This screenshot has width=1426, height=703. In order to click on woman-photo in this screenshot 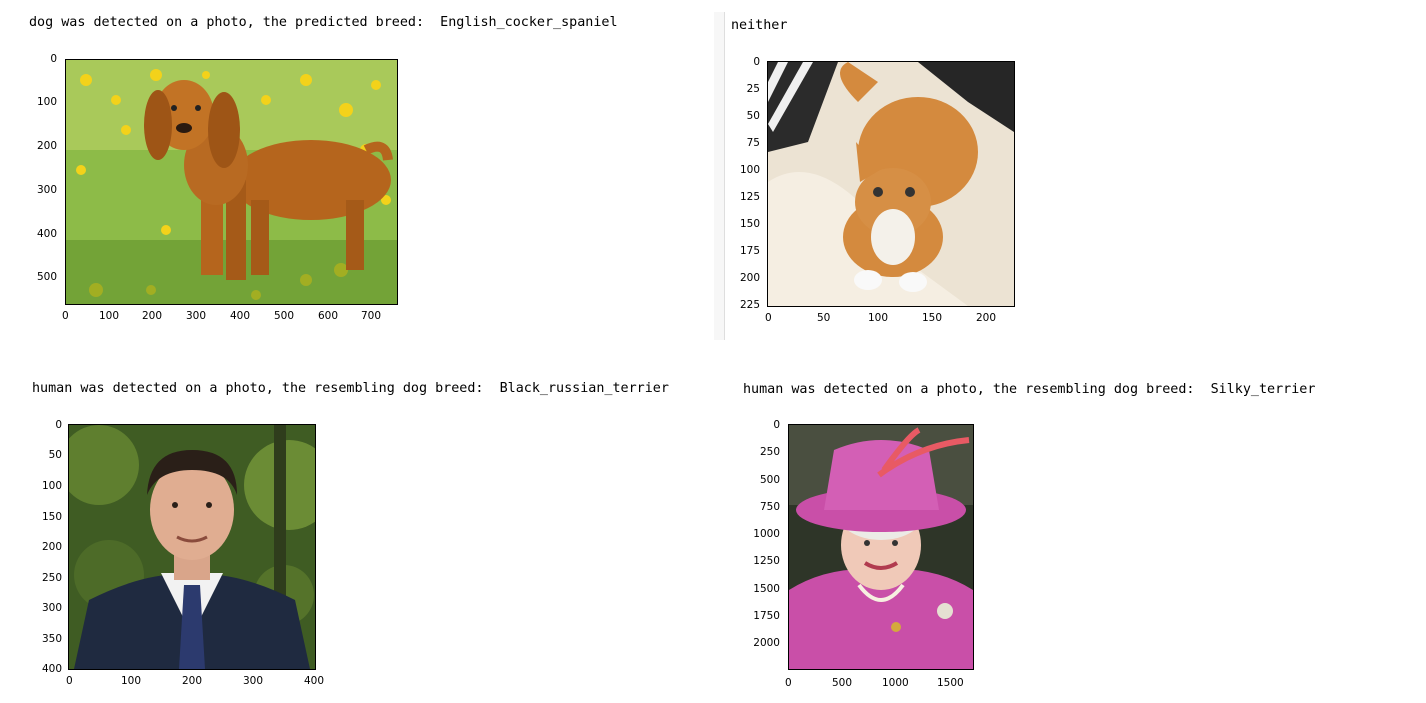, I will do `click(881, 547)`.